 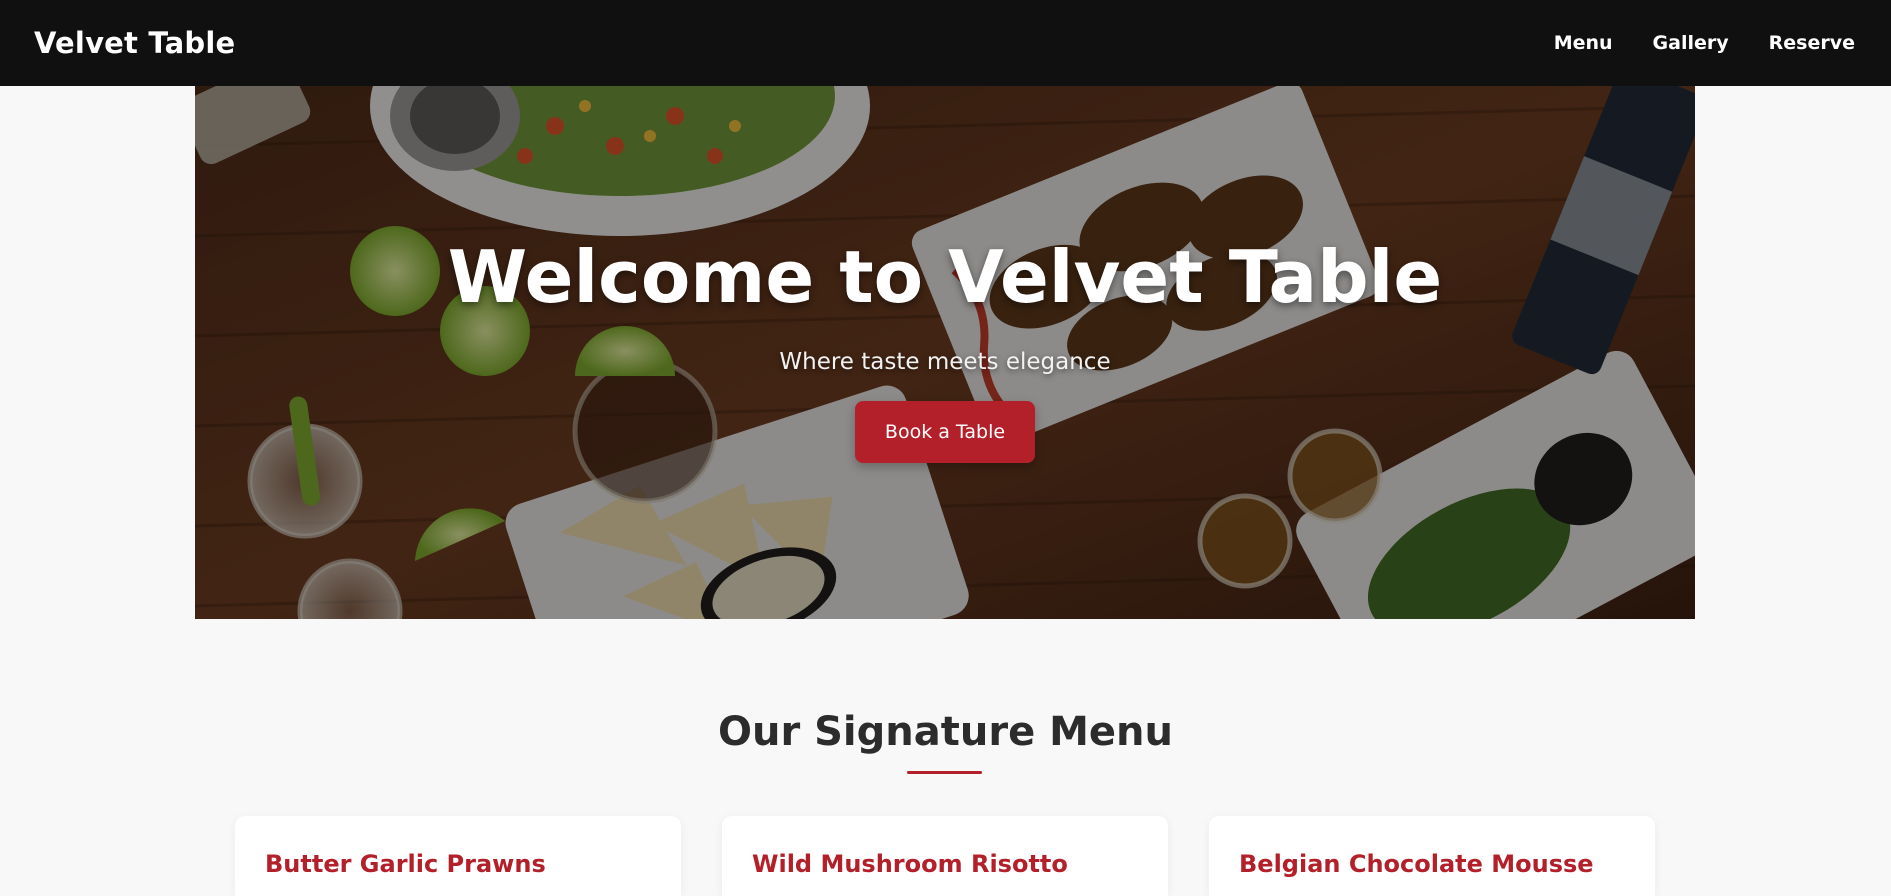 I want to click on section-title: Our Signature Menu, so click(x=945, y=732).